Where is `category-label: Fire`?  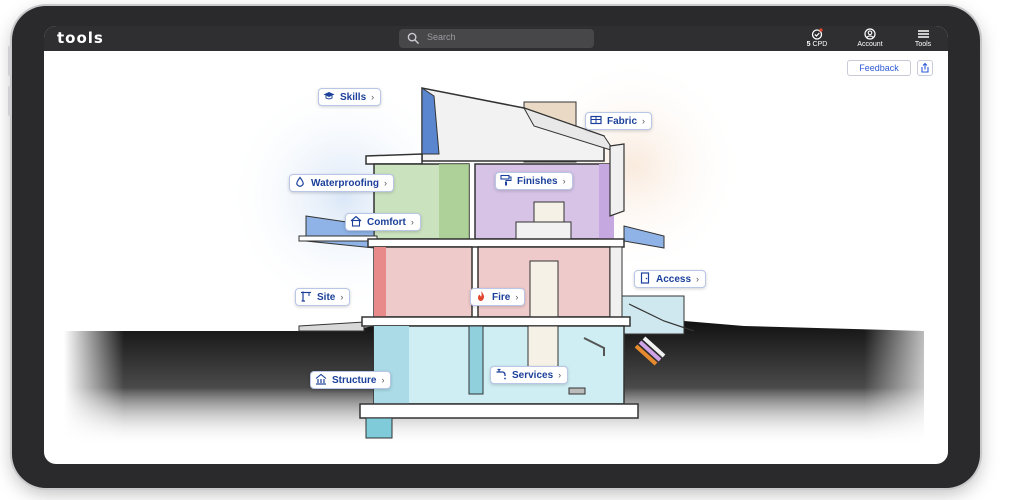
category-label: Fire is located at coordinates (501, 297).